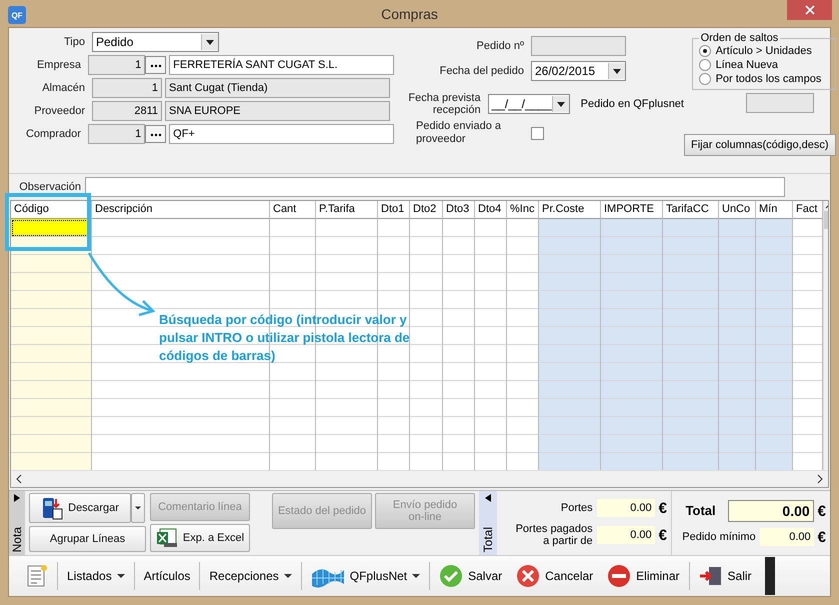 Image resolution: width=839 pixels, height=605 pixels. What do you see at coordinates (277, 111) in the screenshot?
I see `proveedor-name-field: SNA EUROPE` at bounding box center [277, 111].